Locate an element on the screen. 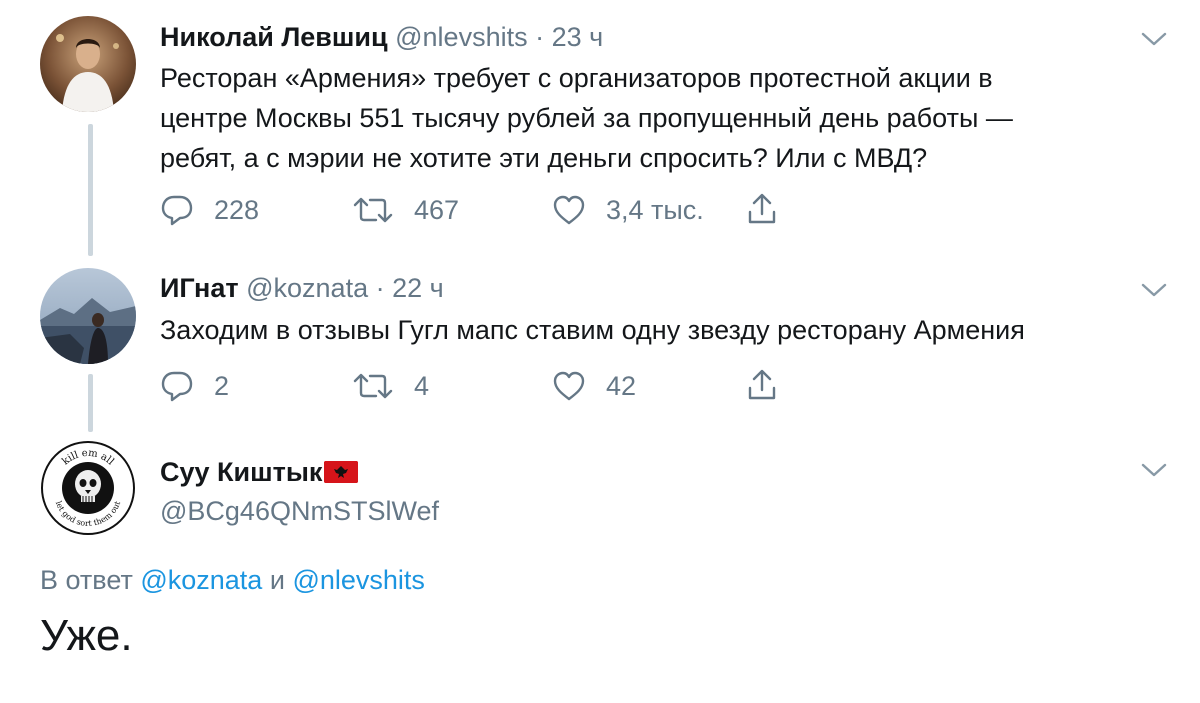 The height and width of the screenshot is (703, 1200). retweet-button: 4 is located at coordinates (390, 386).